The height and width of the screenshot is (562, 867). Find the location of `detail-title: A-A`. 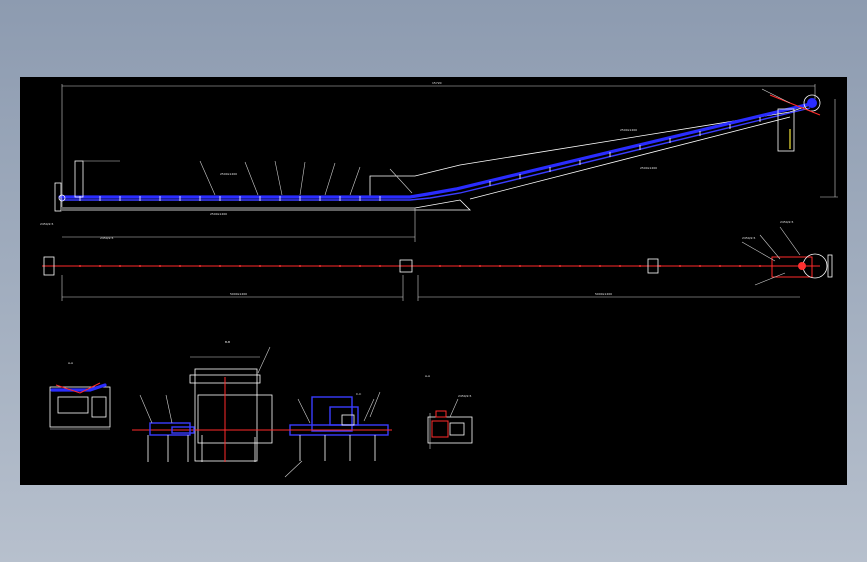

detail-title: A-A is located at coordinates (428, 376).